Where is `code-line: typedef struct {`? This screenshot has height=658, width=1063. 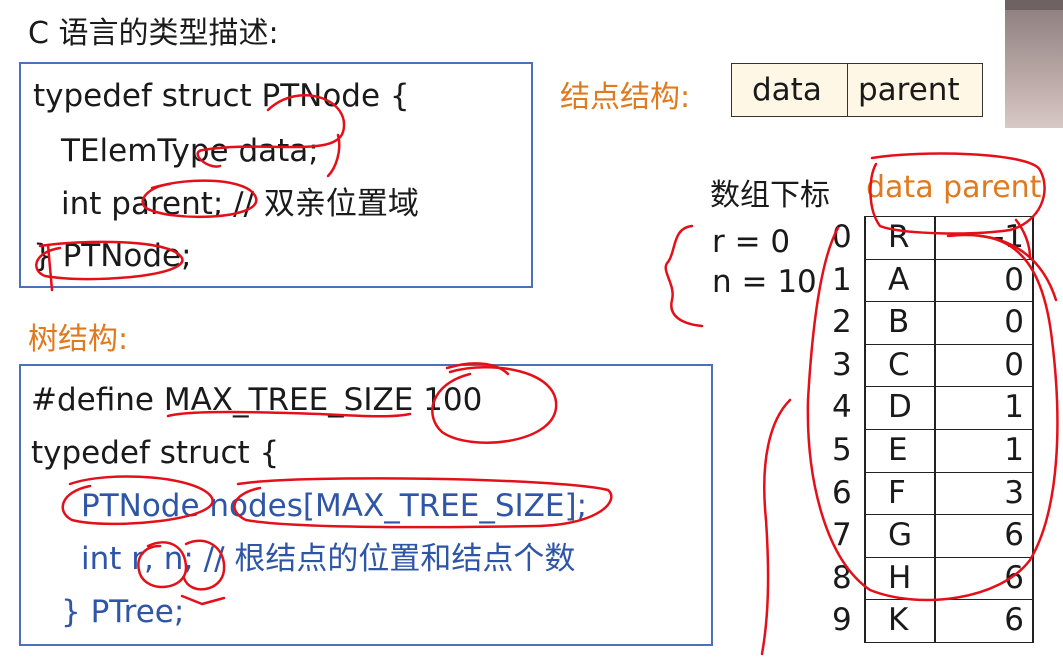 code-line: typedef struct { is located at coordinates (155, 453).